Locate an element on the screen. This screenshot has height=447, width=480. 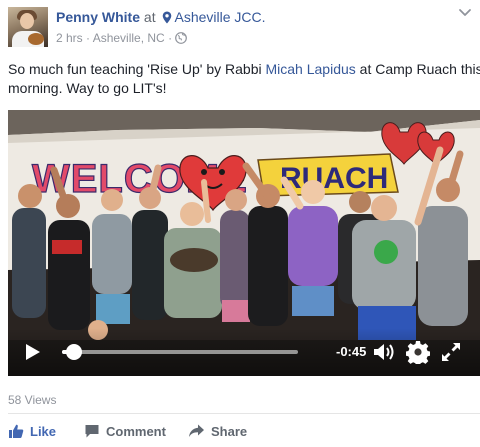
share-icon is located at coordinates (196, 430).